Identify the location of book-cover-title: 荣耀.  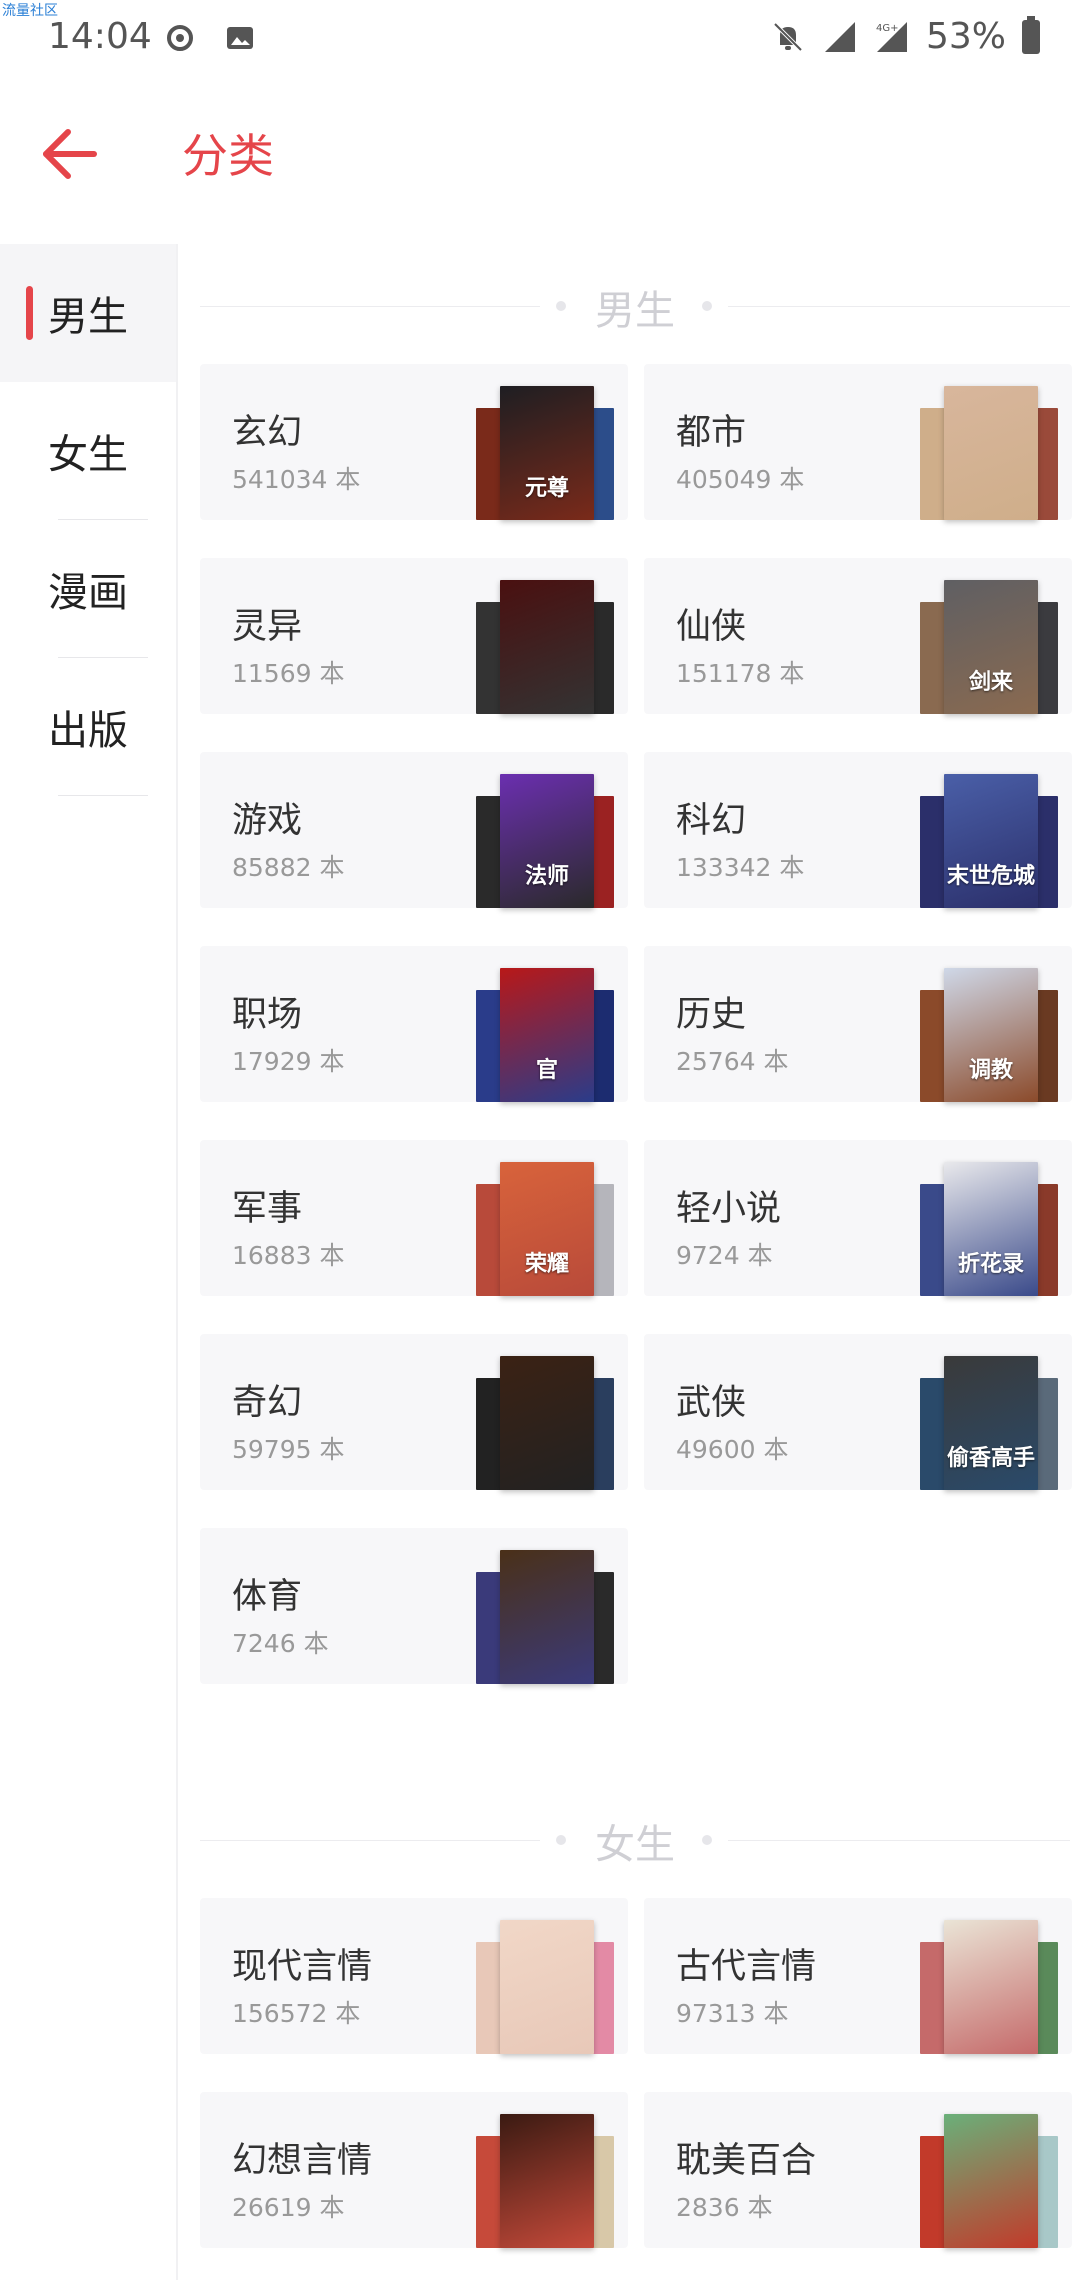
(546, 1264).